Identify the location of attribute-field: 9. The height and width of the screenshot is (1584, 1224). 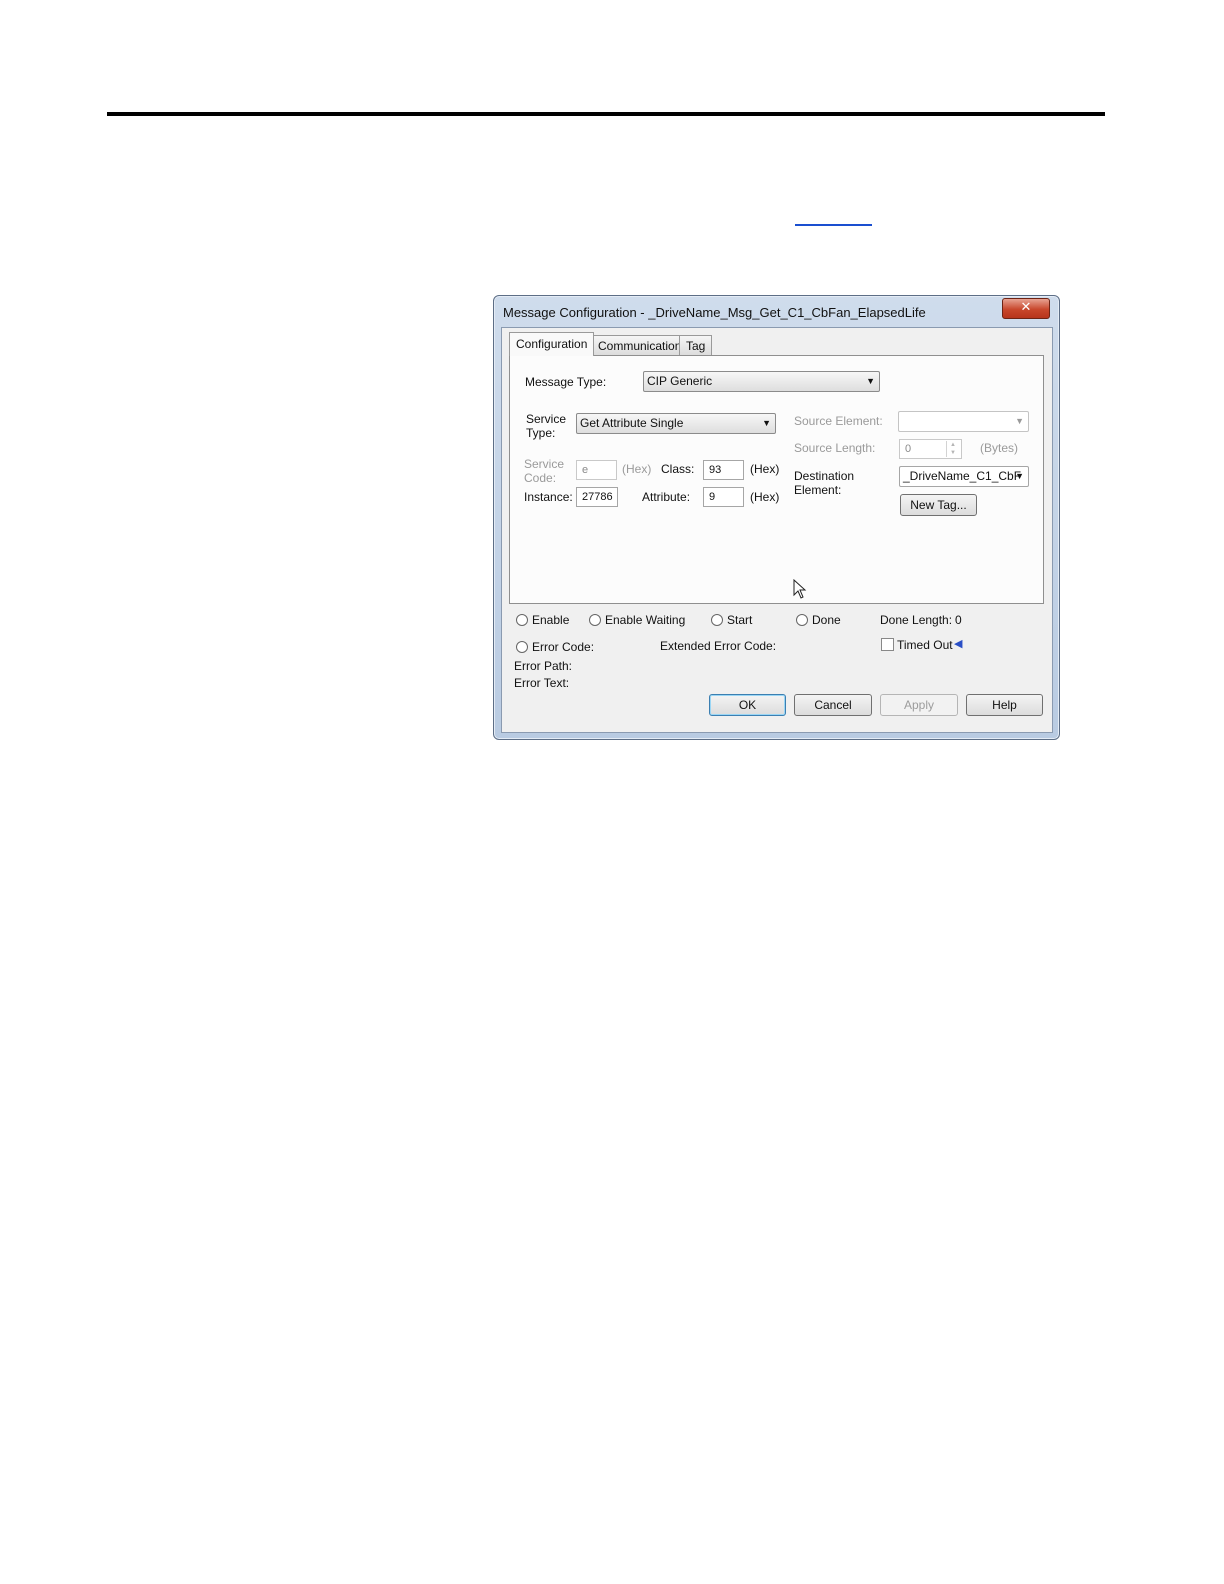
(723, 497).